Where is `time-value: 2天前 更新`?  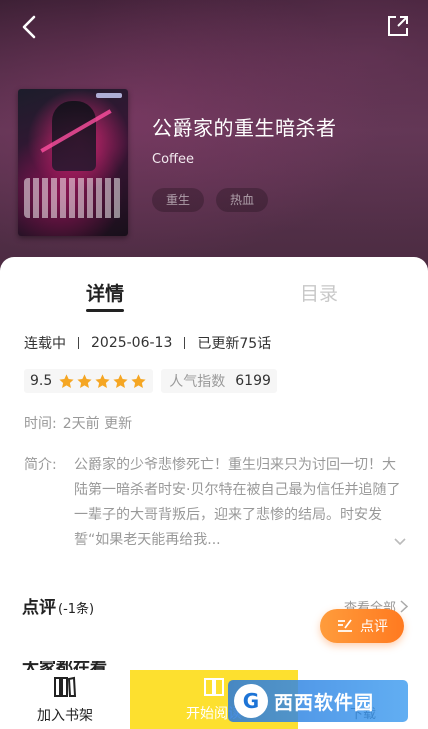 time-value: 2天前 更新 is located at coordinates (97, 424).